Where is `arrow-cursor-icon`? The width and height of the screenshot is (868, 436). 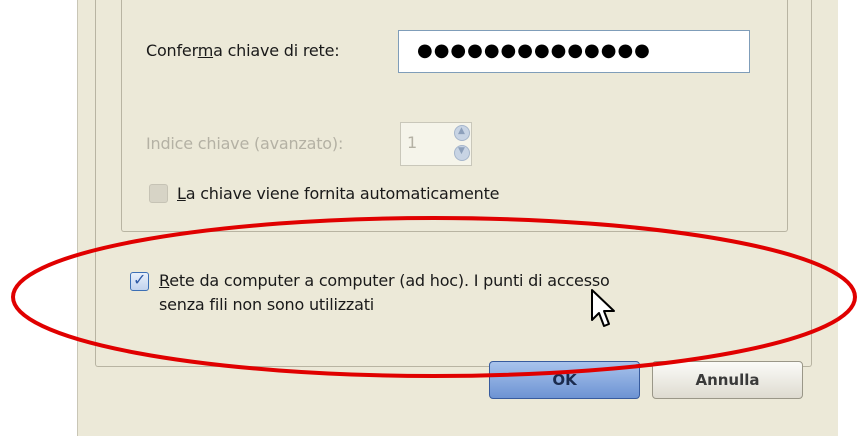
arrow-cursor-icon is located at coordinates (603, 308).